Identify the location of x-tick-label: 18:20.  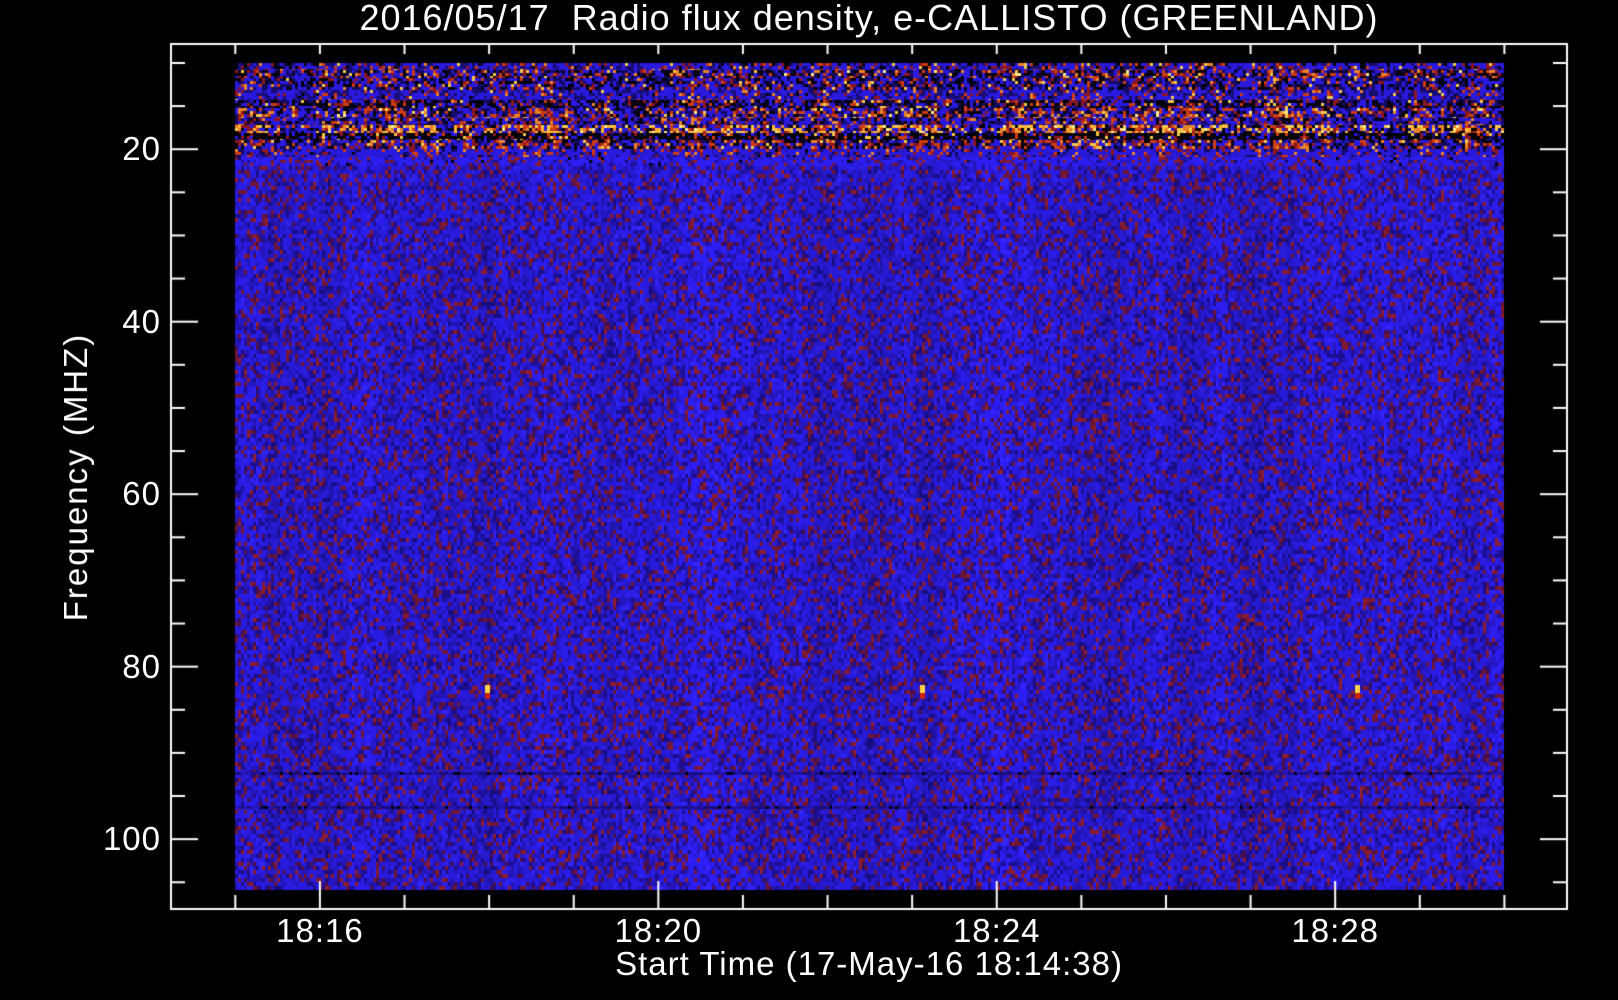
(658, 930).